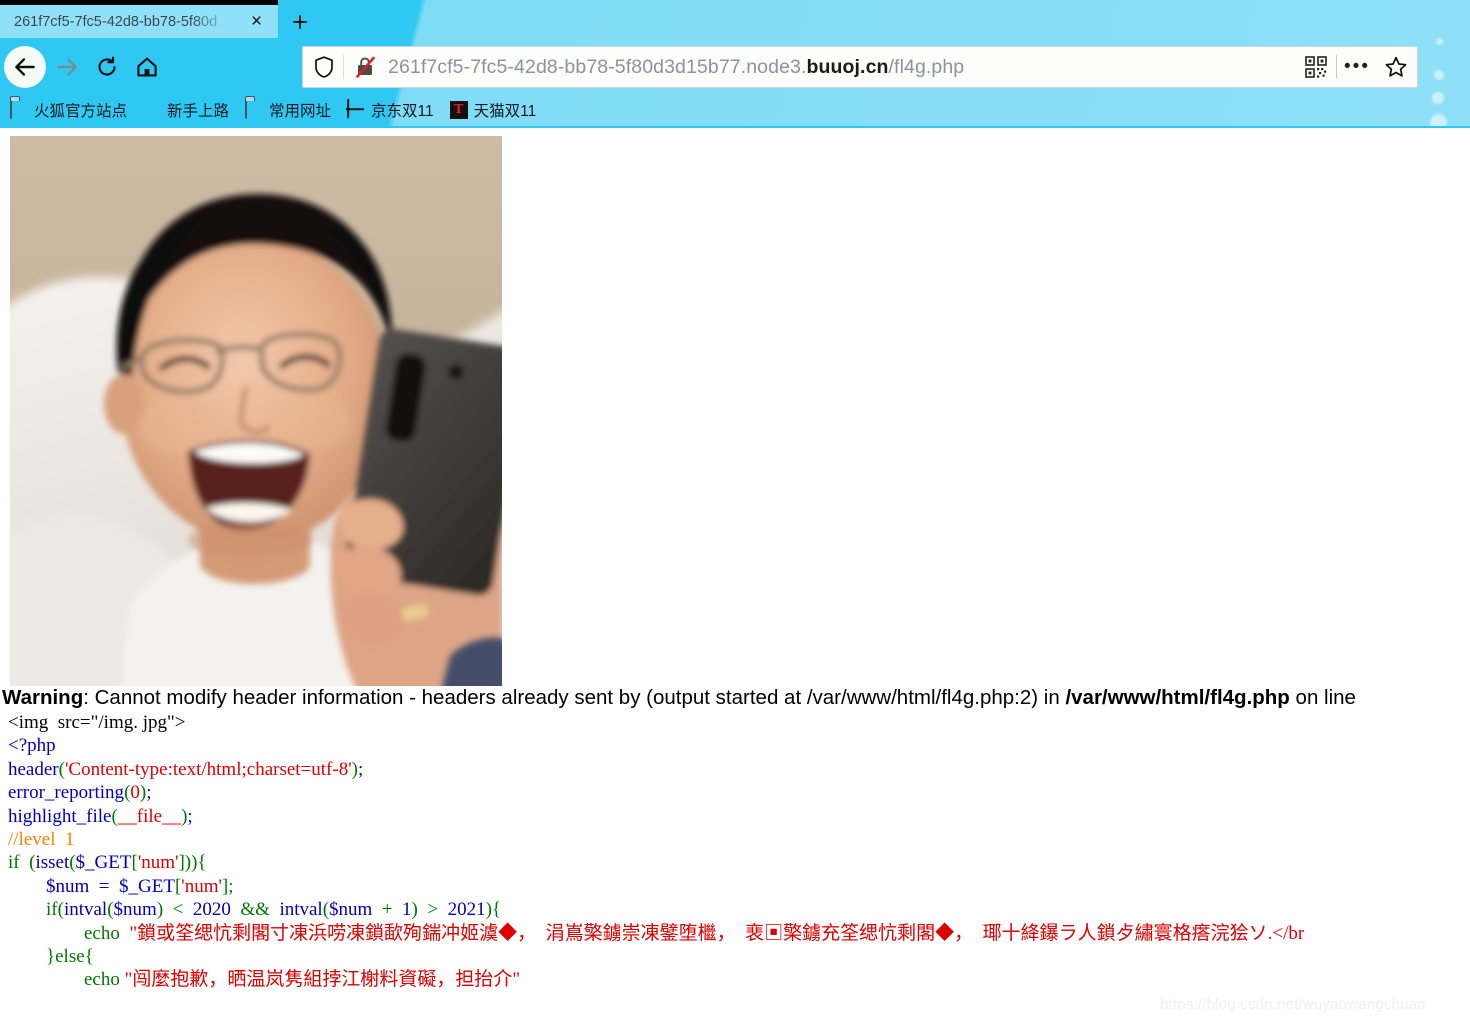  I want to click on home-button, so click(147, 67).